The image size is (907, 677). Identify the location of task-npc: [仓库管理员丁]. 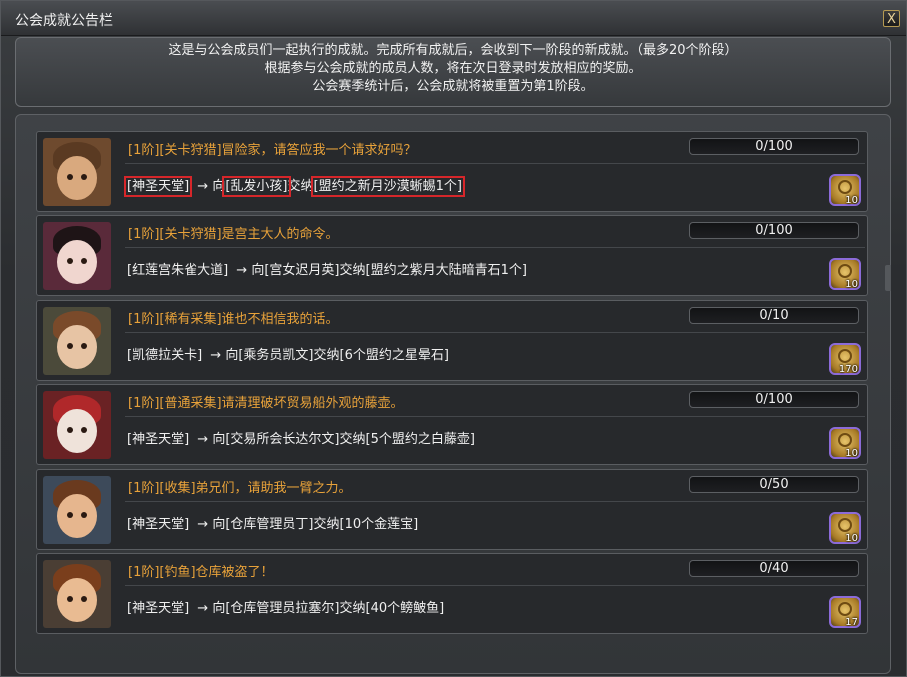
(269, 524).